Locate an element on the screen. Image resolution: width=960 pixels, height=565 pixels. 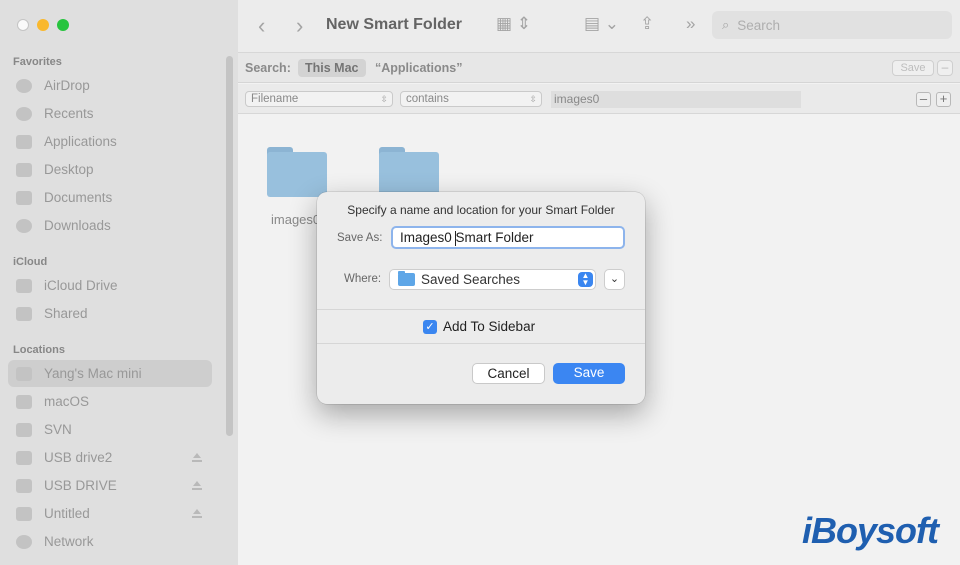
save-as-field: Images0 Smart Folder is located at coordinates (508, 237).